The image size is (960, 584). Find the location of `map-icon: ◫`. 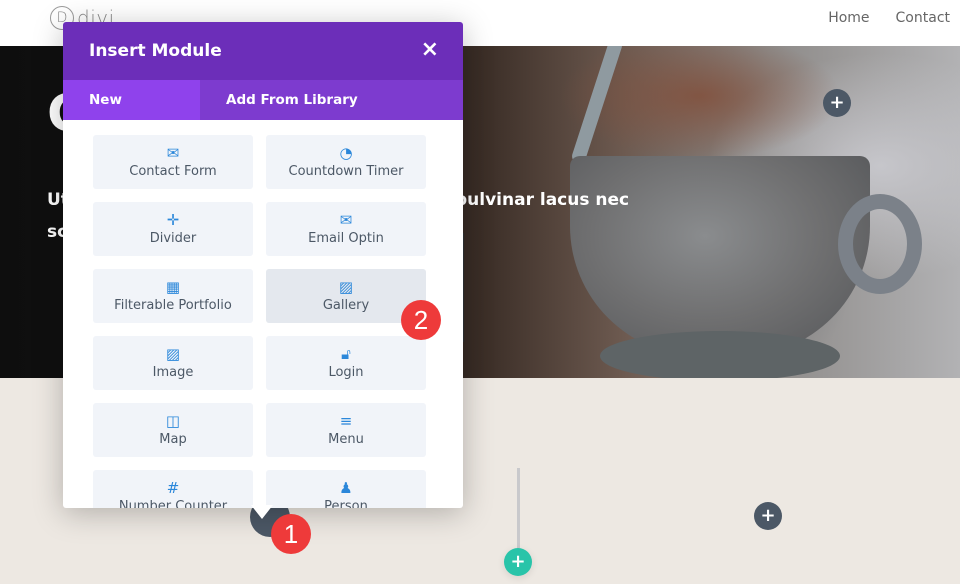

map-icon: ◫ is located at coordinates (173, 421).